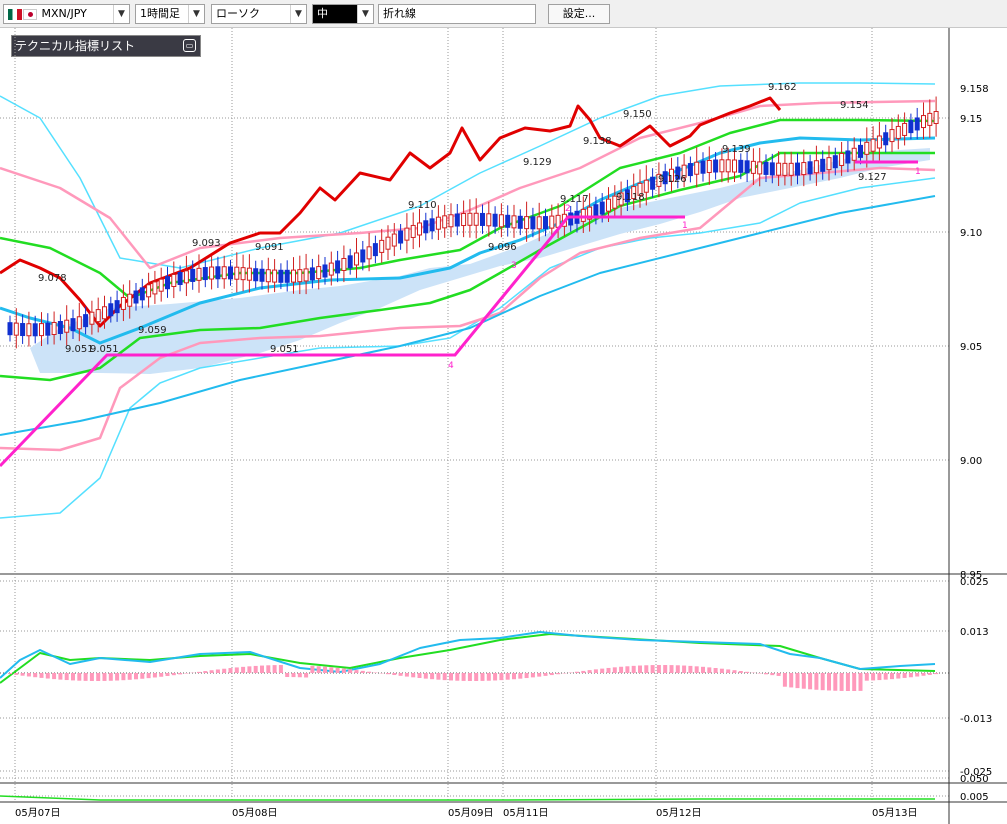 This screenshot has width=1007, height=824. Describe the element at coordinates (259, 14) in the screenshot. I see `chart-type-select: ローソク ▼` at that location.